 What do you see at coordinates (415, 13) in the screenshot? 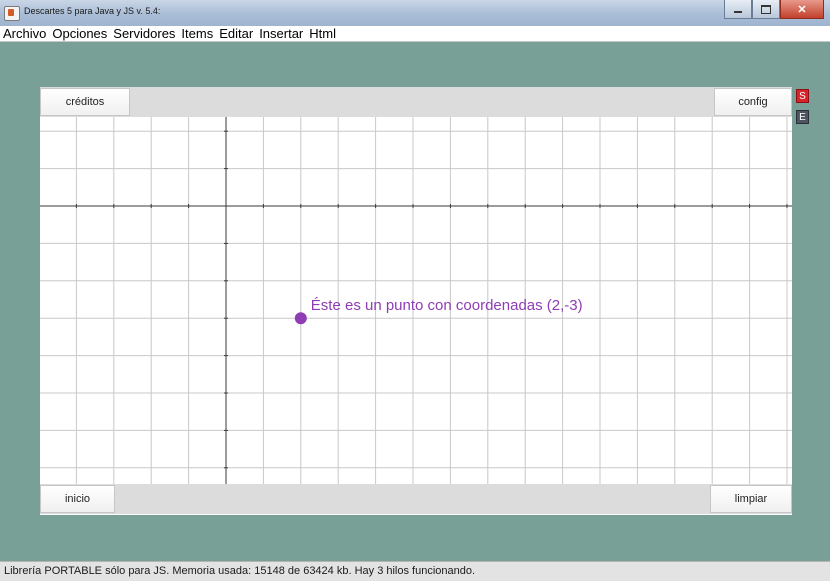
I see `title-bar: Descartes 5 para Java y JS v. 5.4: ✕` at bounding box center [415, 13].